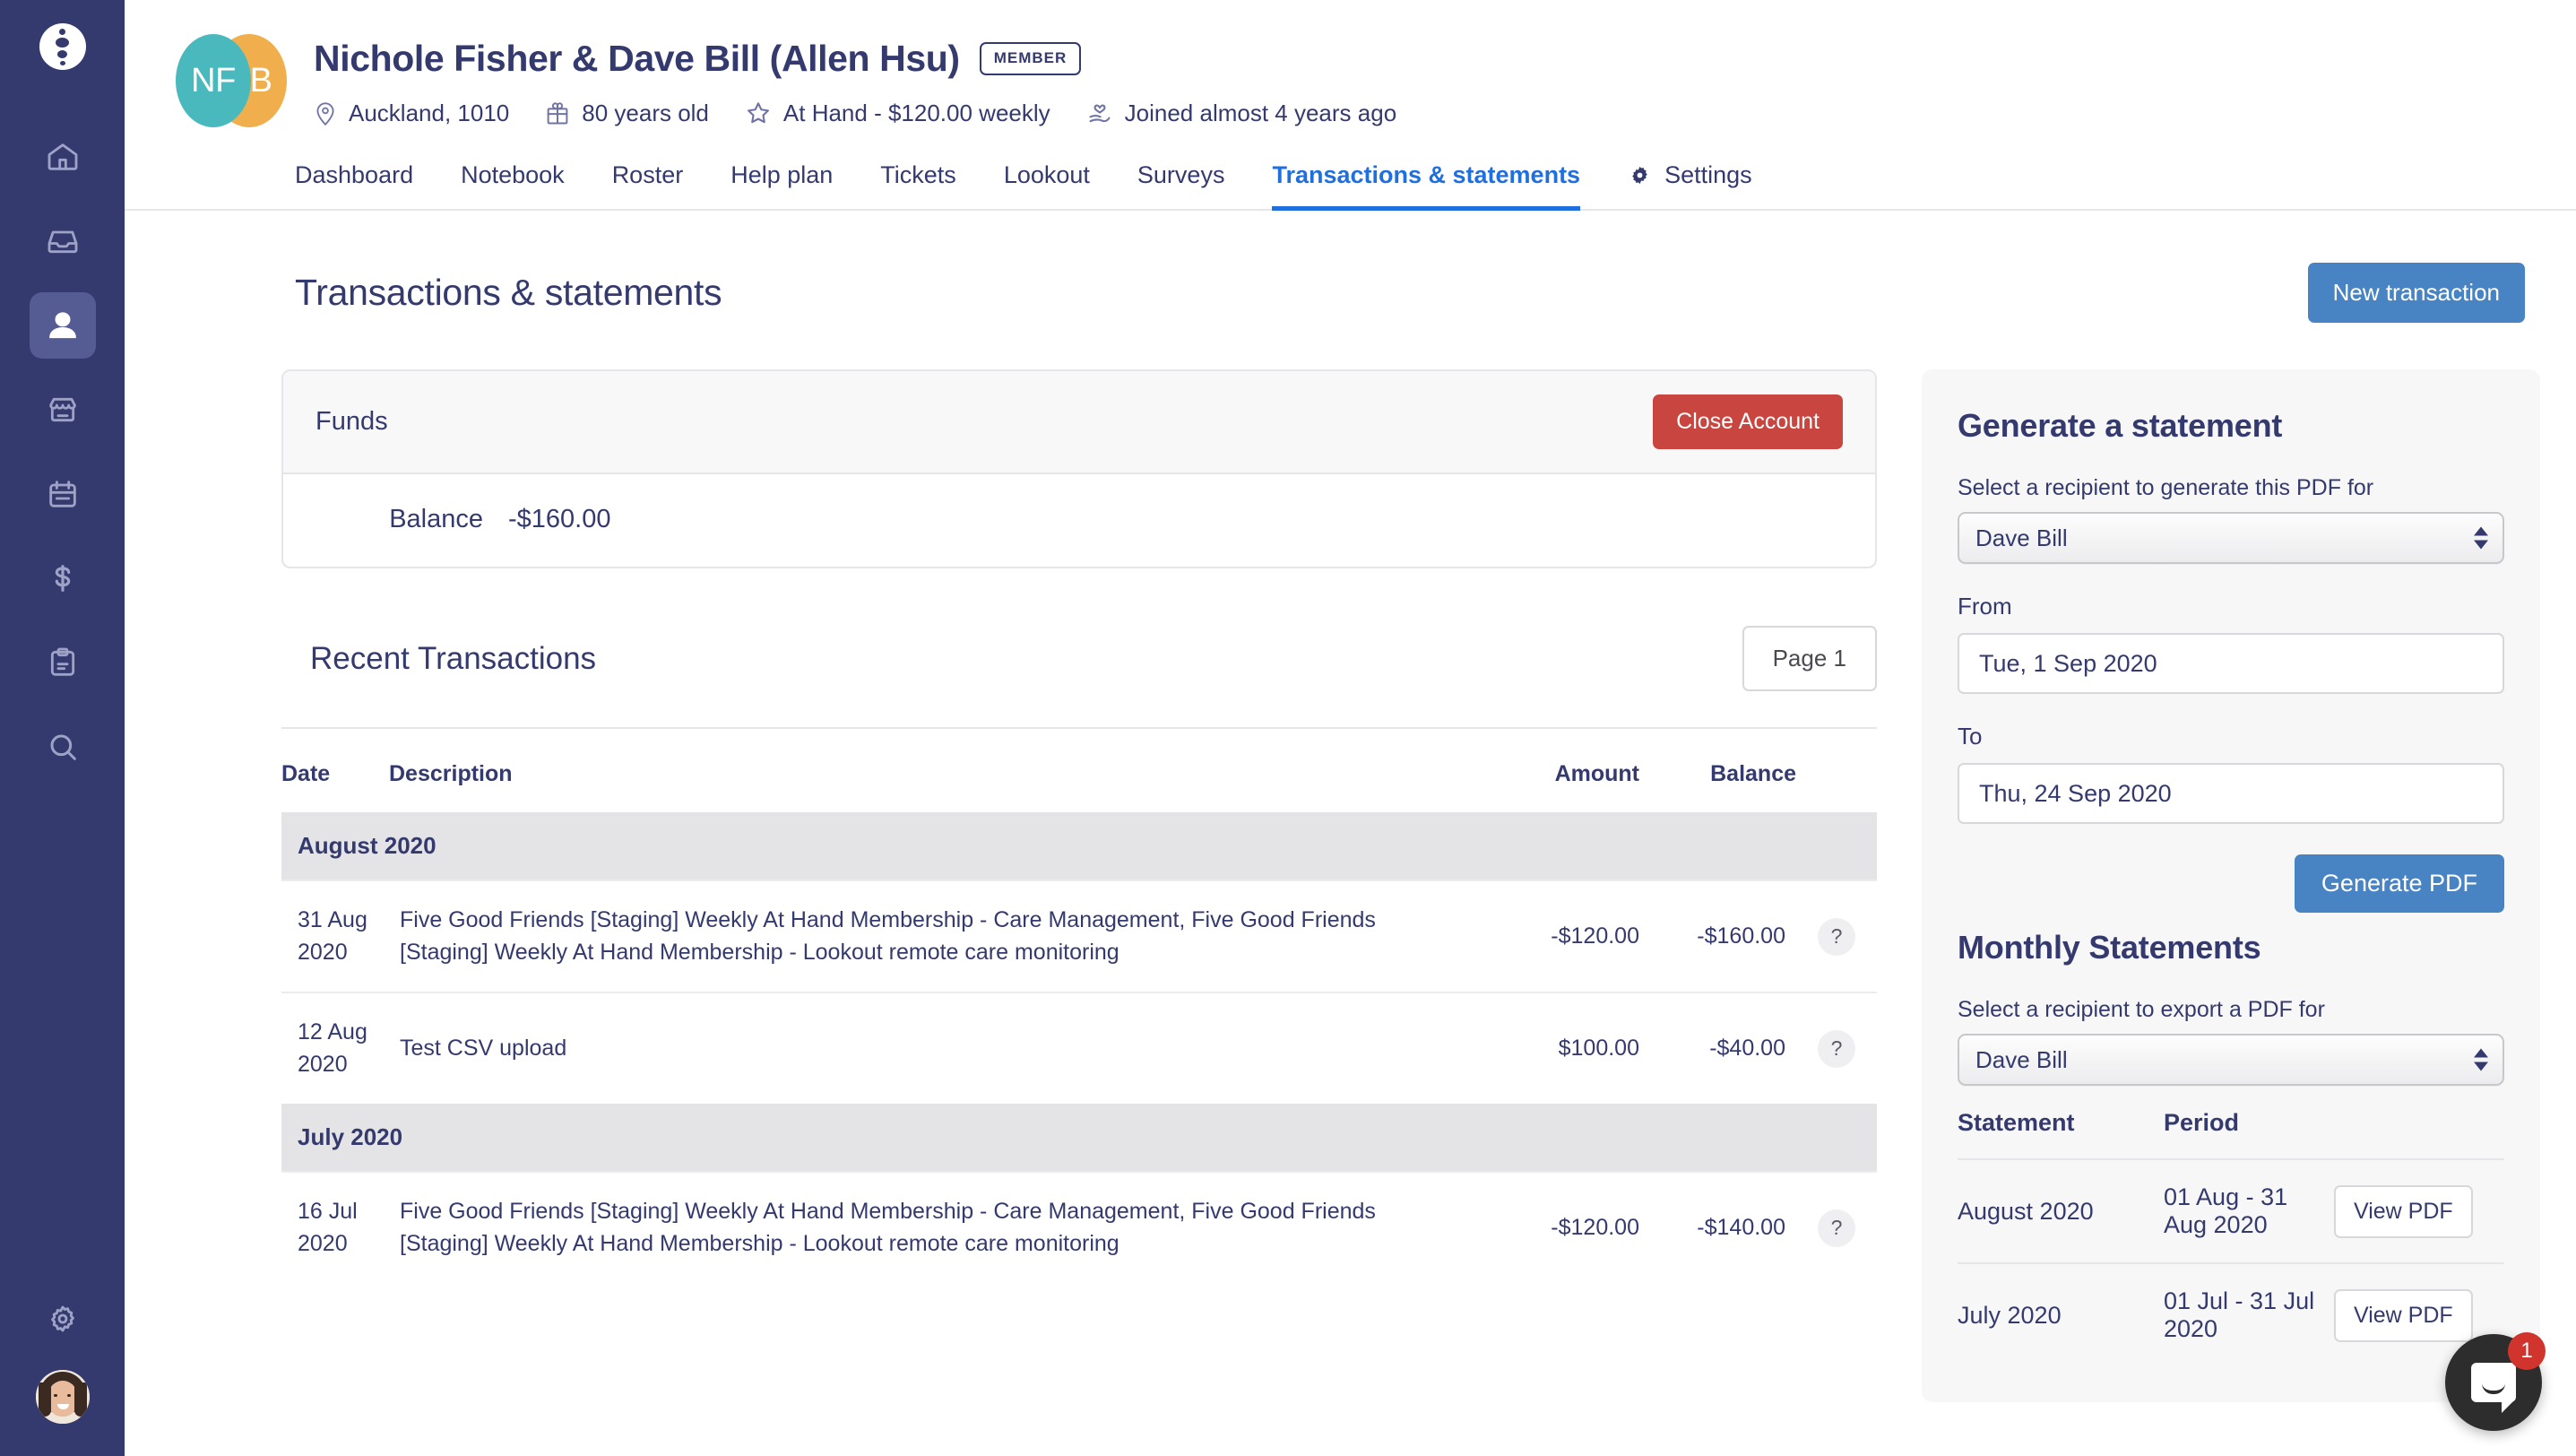 The image size is (2576, 1456). What do you see at coordinates (1596, 773) in the screenshot?
I see `column-header-amount: Amount` at bounding box center [1596, 773].